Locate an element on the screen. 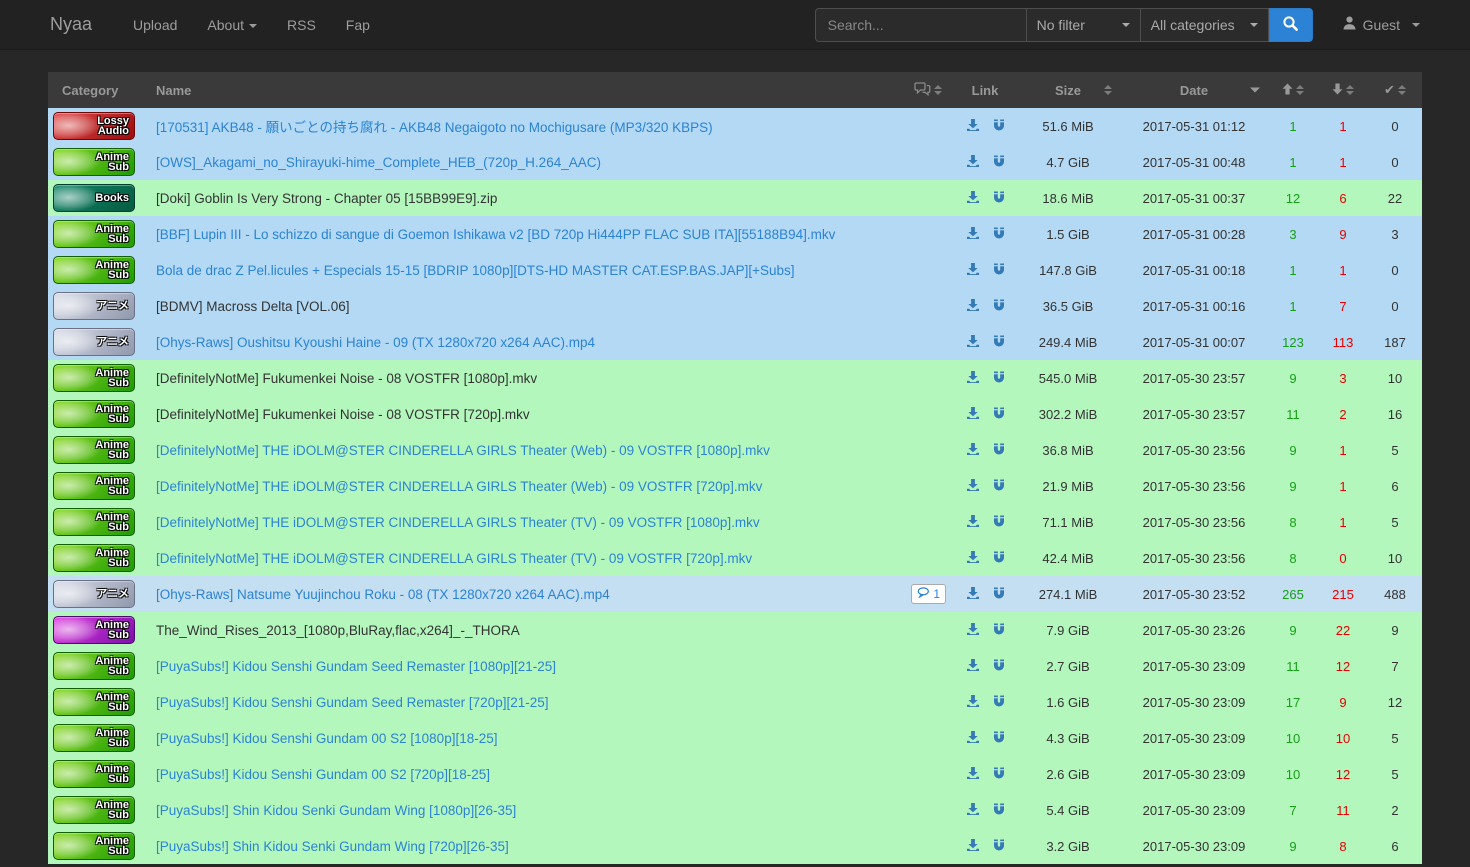 Image resolution: width=1470 pixels, height=867 pixels. header-category: Category is located at coordinates (98, 90).